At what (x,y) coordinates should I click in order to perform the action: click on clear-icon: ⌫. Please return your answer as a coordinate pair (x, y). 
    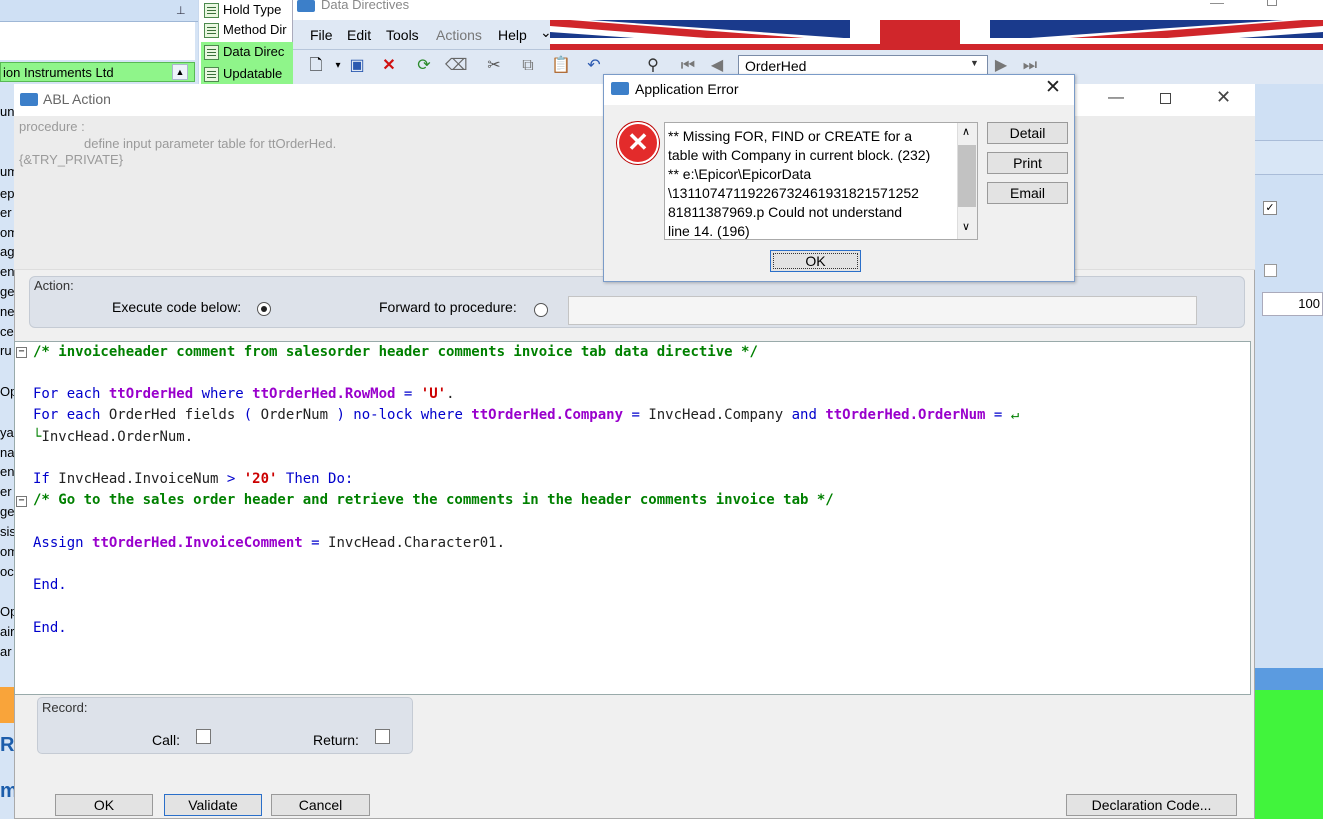
    Looking at the image, I should click on (456, 66).